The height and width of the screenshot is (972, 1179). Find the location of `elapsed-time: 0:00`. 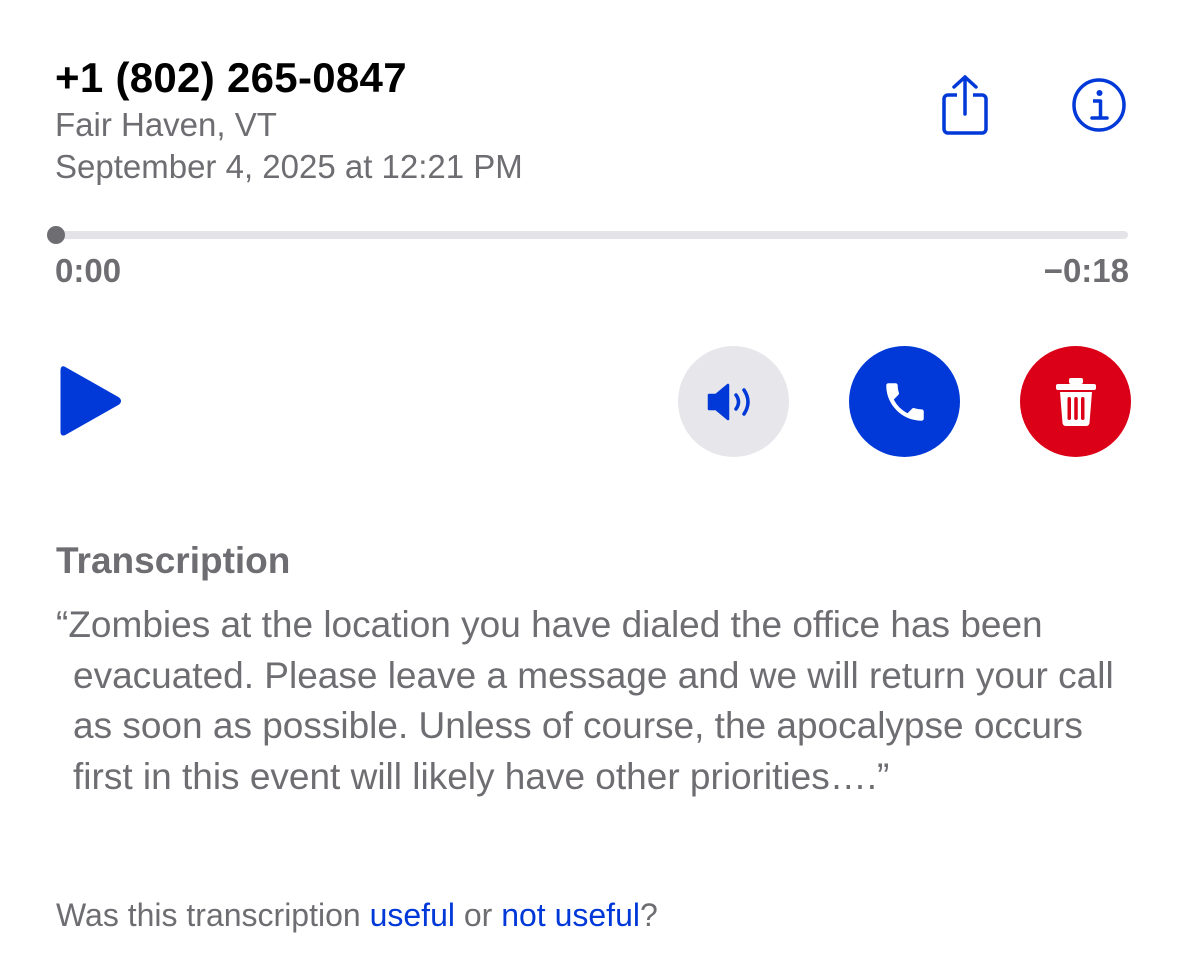

elapsed-time: 0:00 is located at coordinates (88, 270).